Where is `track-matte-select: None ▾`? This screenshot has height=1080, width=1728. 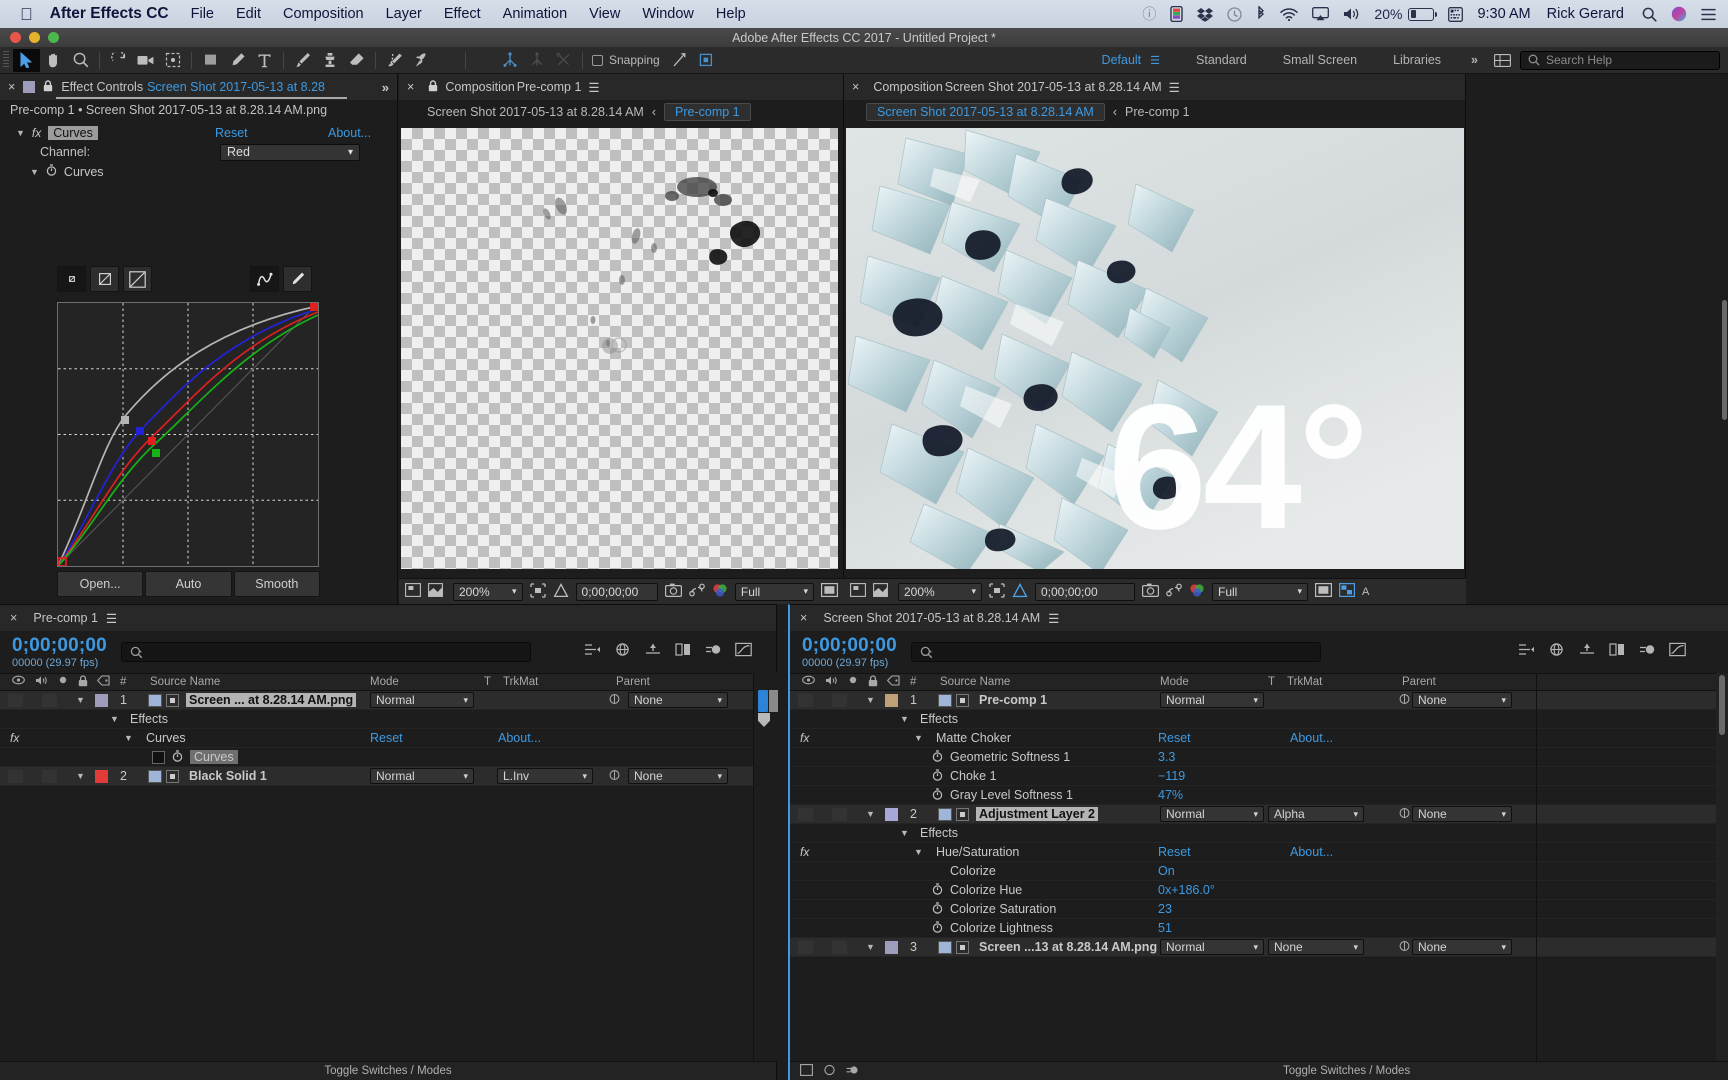 track-matte-select: None ▾ is located at coordinates (1316, 947).